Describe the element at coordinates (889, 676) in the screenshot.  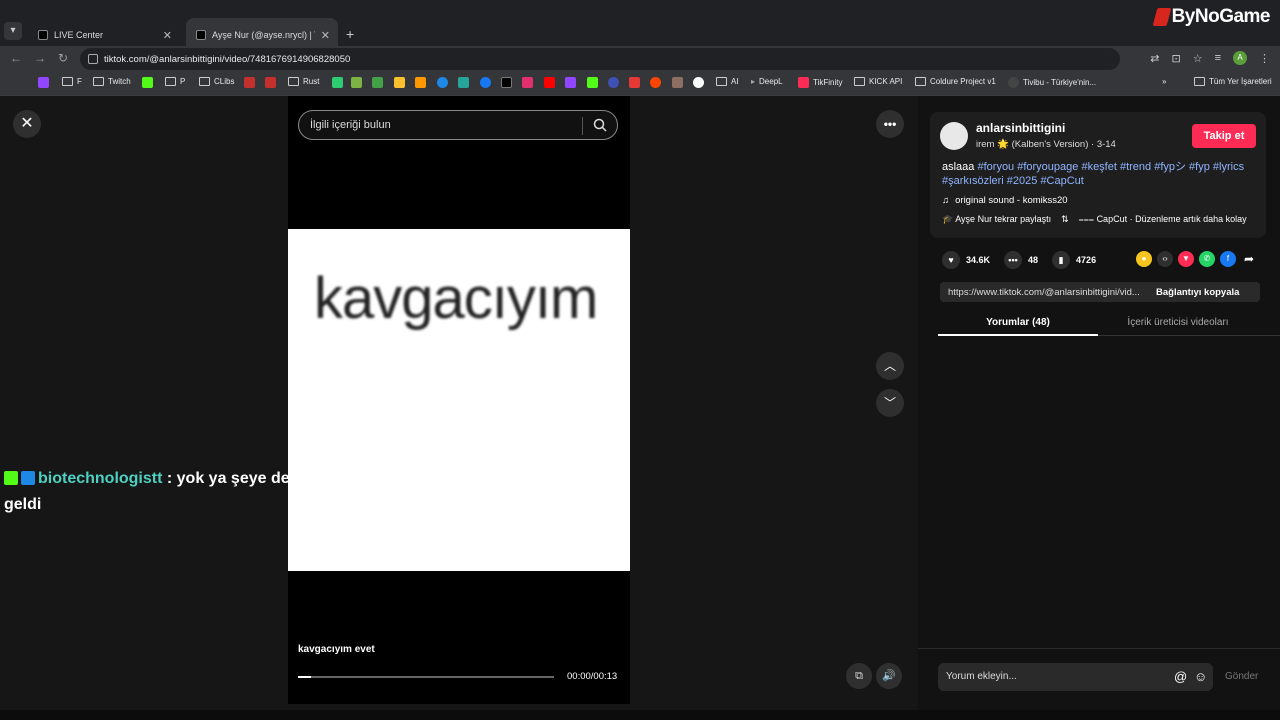
I see `volume-button: 🔊` at that location.